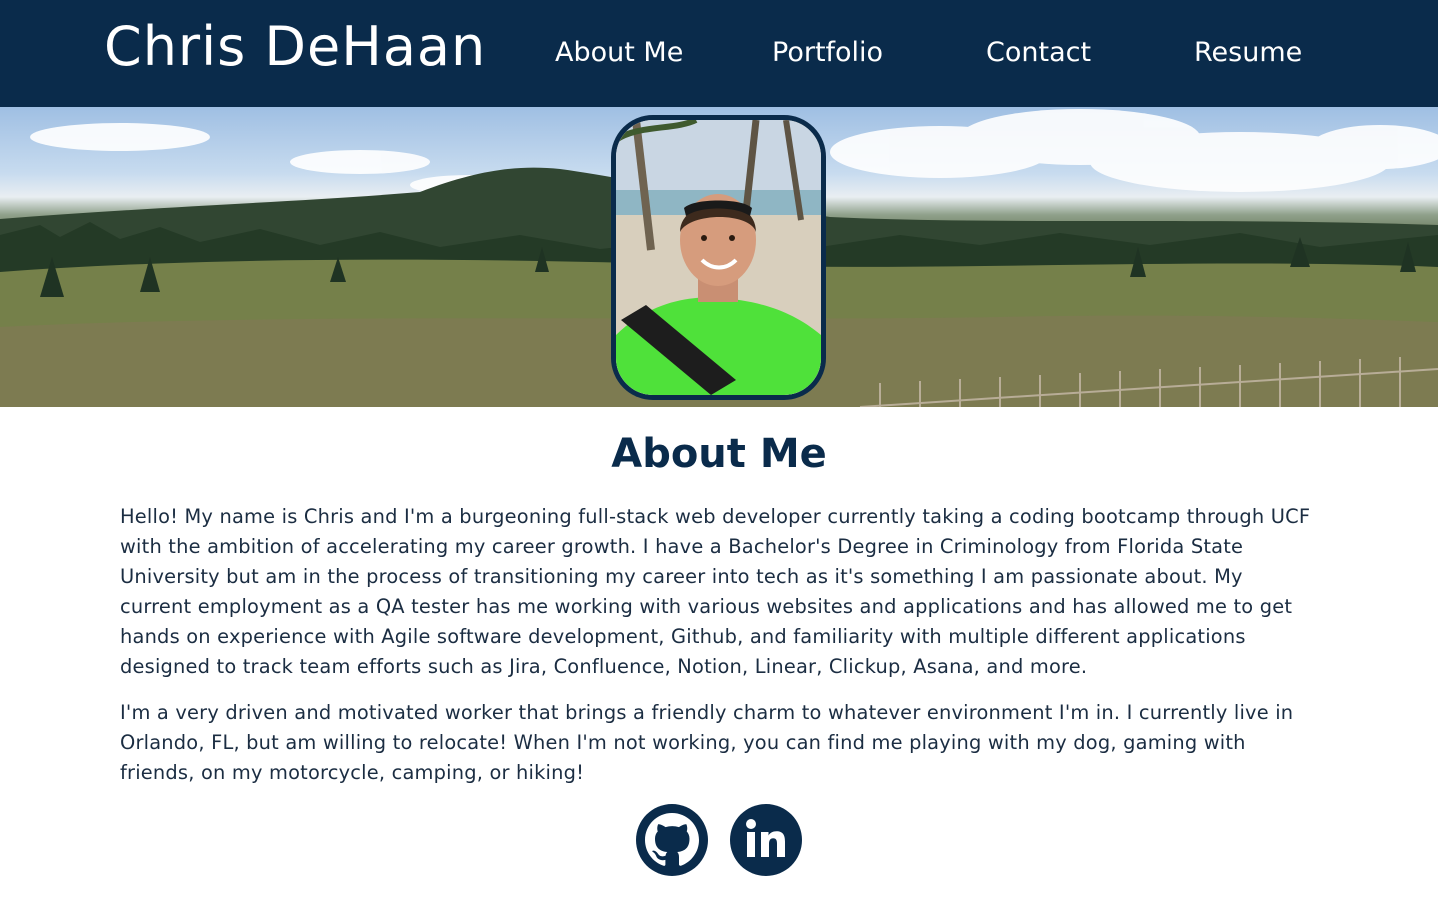 The width and height of the screenshot is (1438, 898). I want to click on github-icon, so click(672, 839).